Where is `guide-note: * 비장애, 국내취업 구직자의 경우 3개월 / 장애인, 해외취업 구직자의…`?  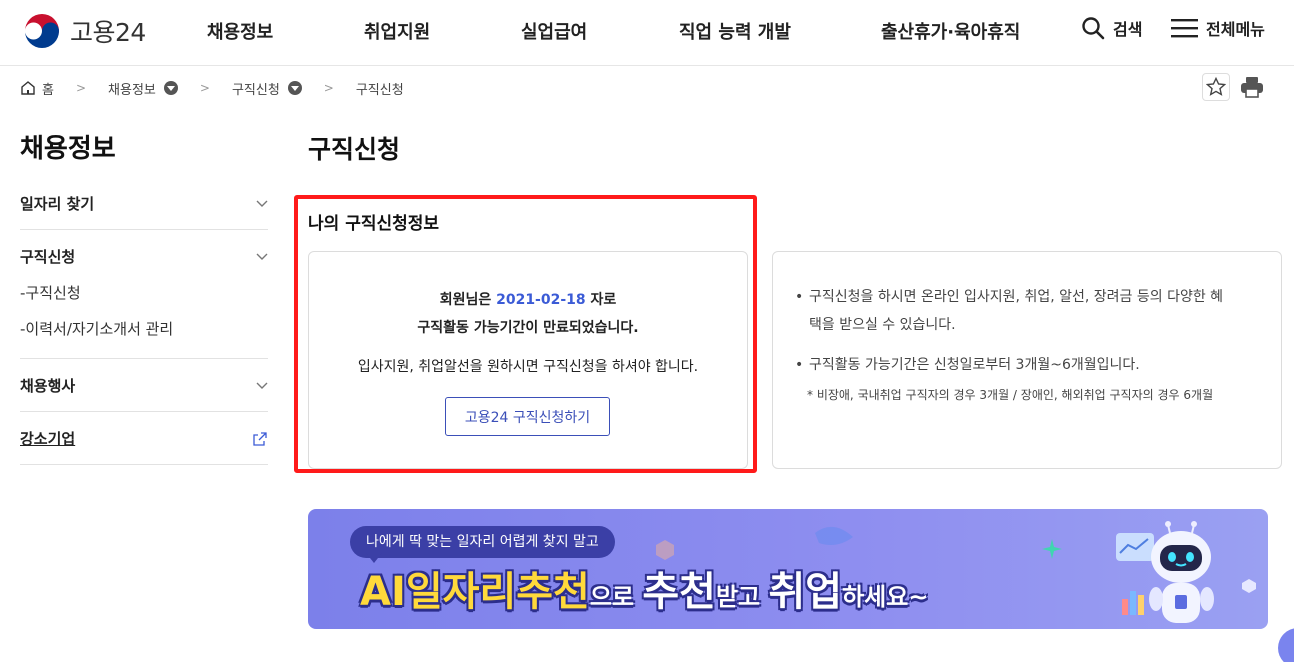 guide-note: * 비장애, 국내취업 구직자의 경우 3개월 / 장애인, 해외취업 구직자의… is located at coordinates (1010, 395).